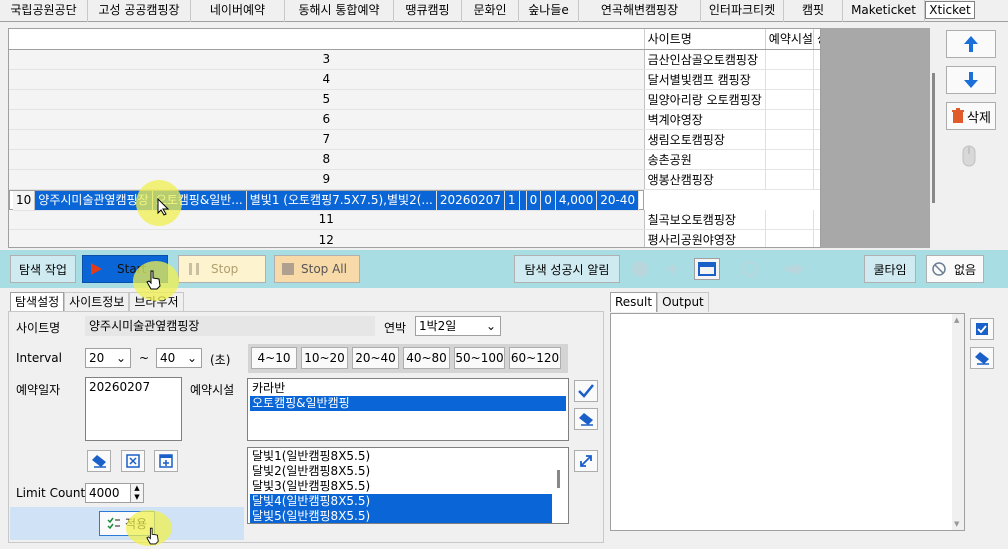  What do you see at coordinates (971, 44) in the screenshot?
I see `move-up-button` at bounding box center [971, 44].